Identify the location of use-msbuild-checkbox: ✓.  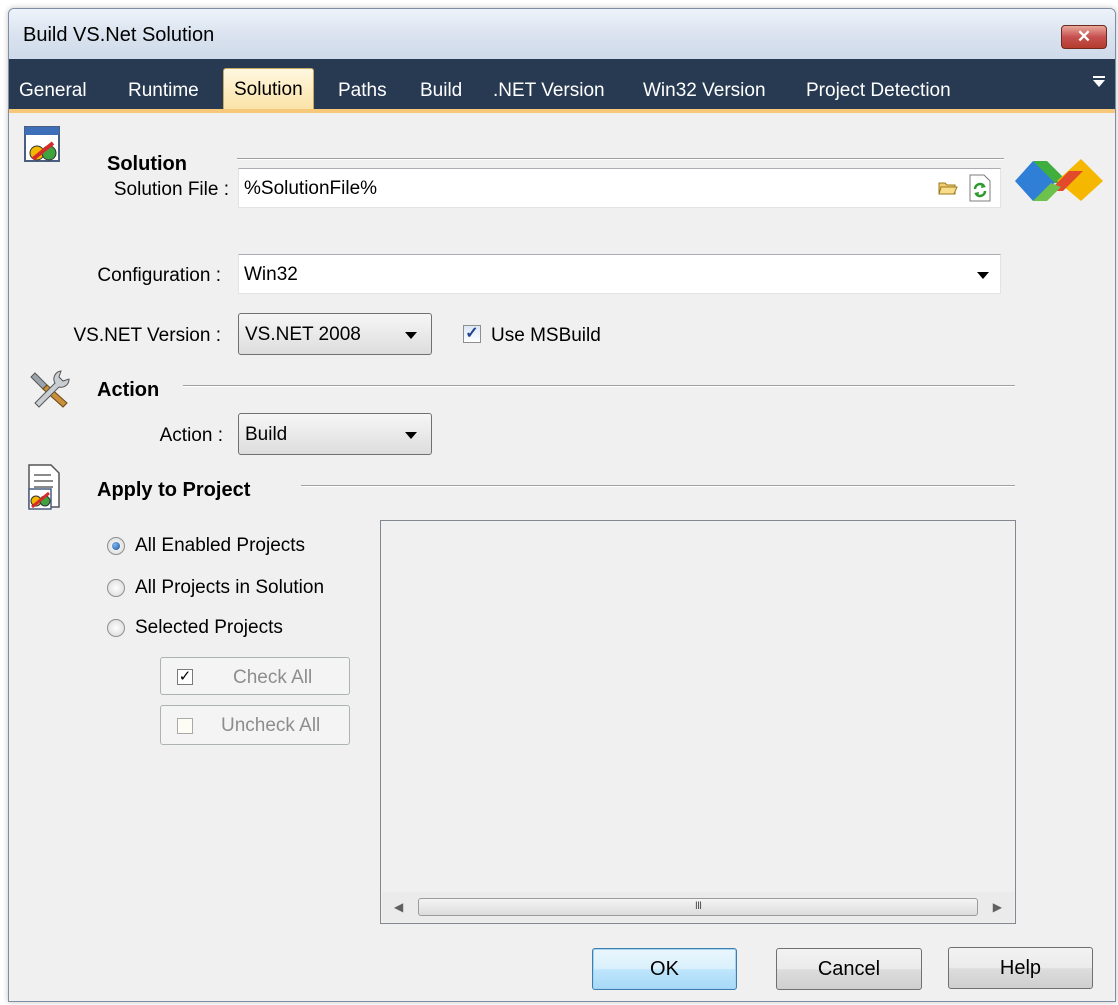
(472, 334).